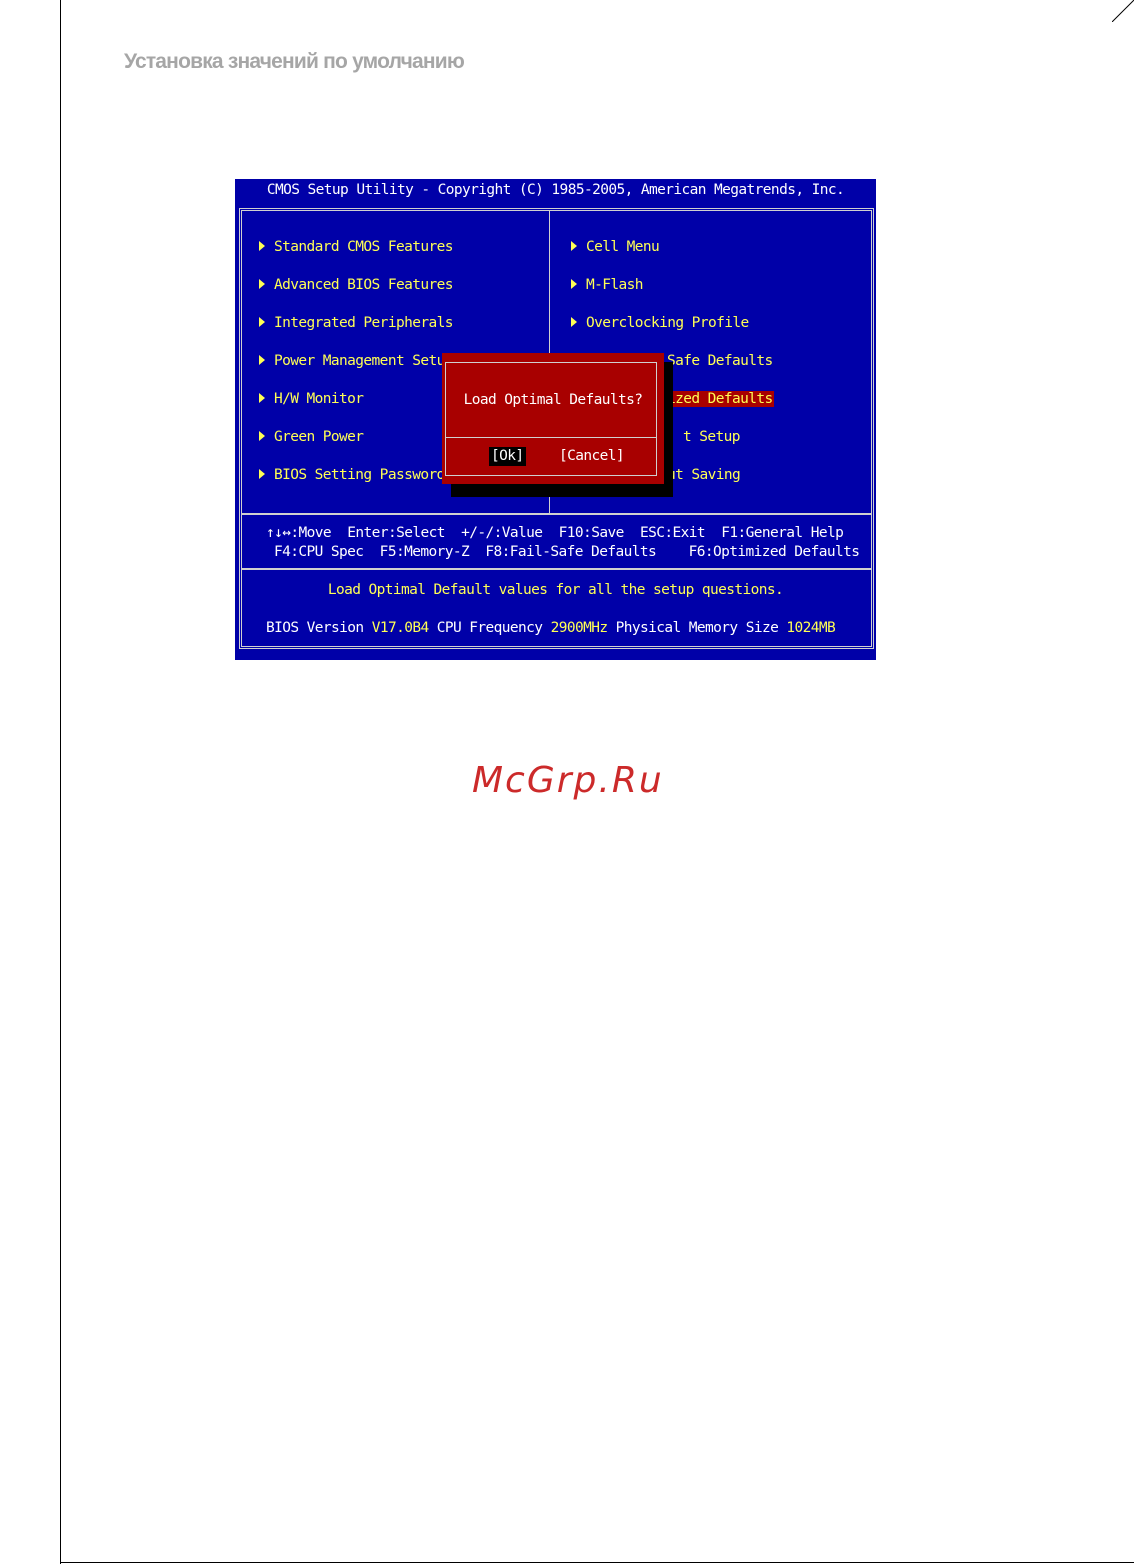 Image resolution: width=1134 pixels, height=1564 pixels. I want to click on bios-version-value: V17.0B4, so click(400, 628).